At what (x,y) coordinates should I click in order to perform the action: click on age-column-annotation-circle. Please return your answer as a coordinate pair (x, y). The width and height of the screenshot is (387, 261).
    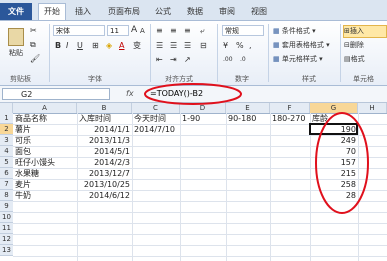
    Looking at the image, I should click on (342, 163).